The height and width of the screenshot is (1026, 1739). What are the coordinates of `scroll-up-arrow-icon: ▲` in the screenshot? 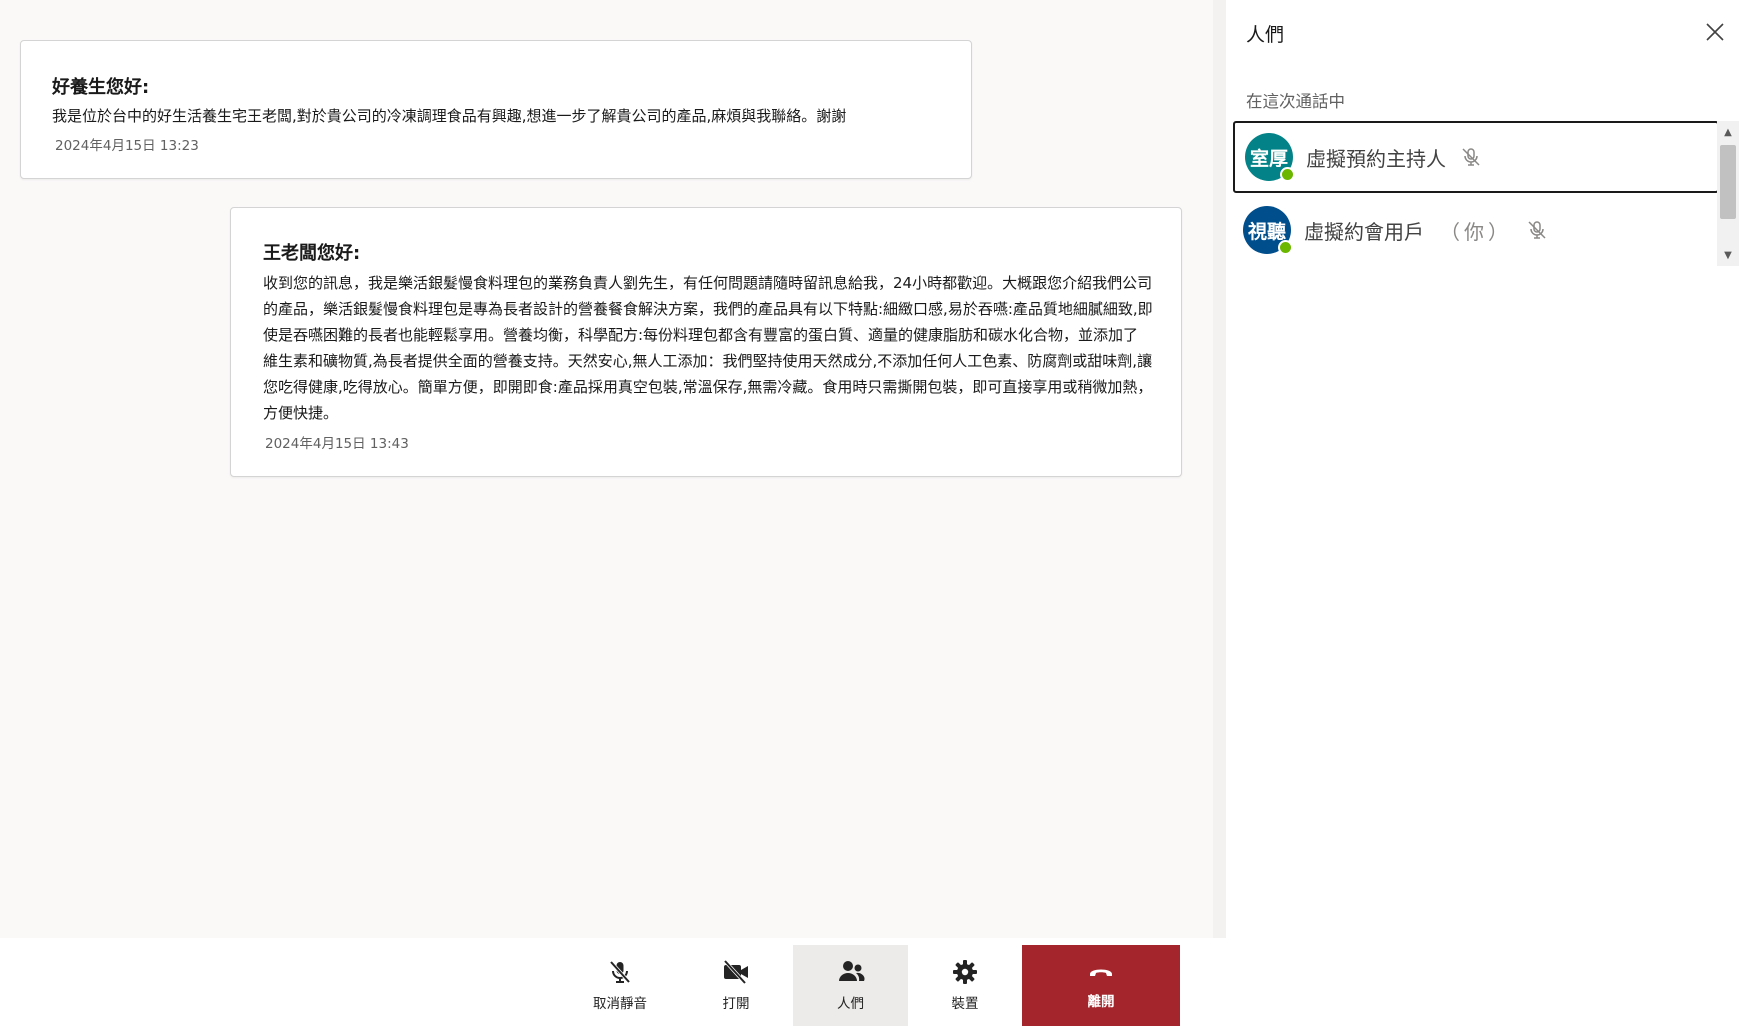 It's located at (1728, 132).